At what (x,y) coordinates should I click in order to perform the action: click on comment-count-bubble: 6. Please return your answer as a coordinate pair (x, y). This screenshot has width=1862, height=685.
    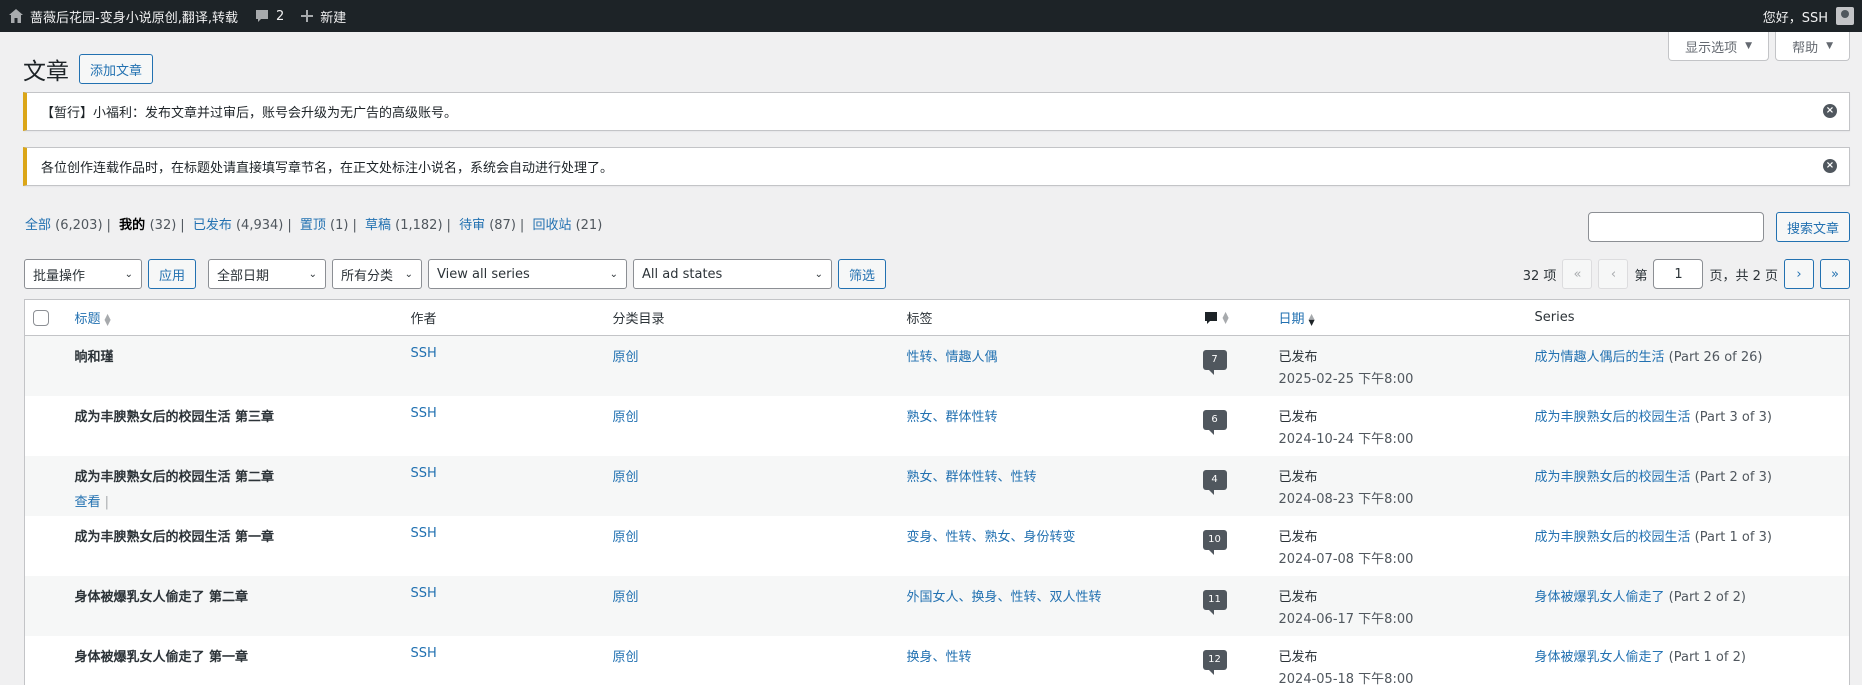
    Looking at the image, I should click on (1214, 422).